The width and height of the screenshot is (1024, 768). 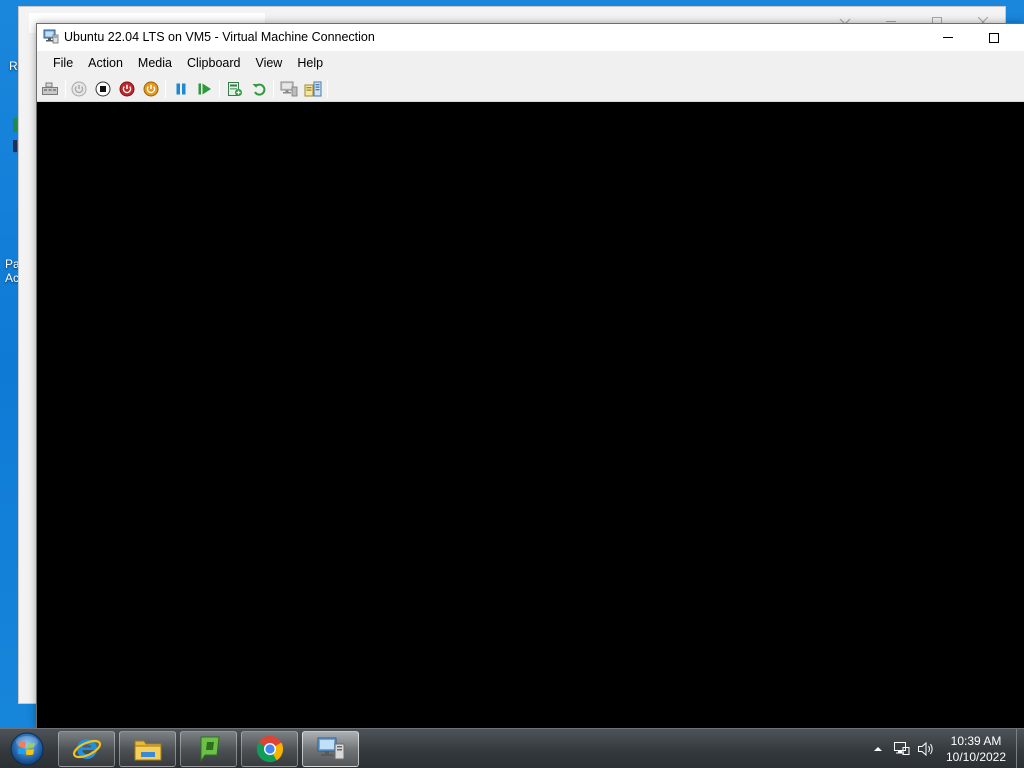 I want to click on turn-off-button, so click(x=103, y=89).